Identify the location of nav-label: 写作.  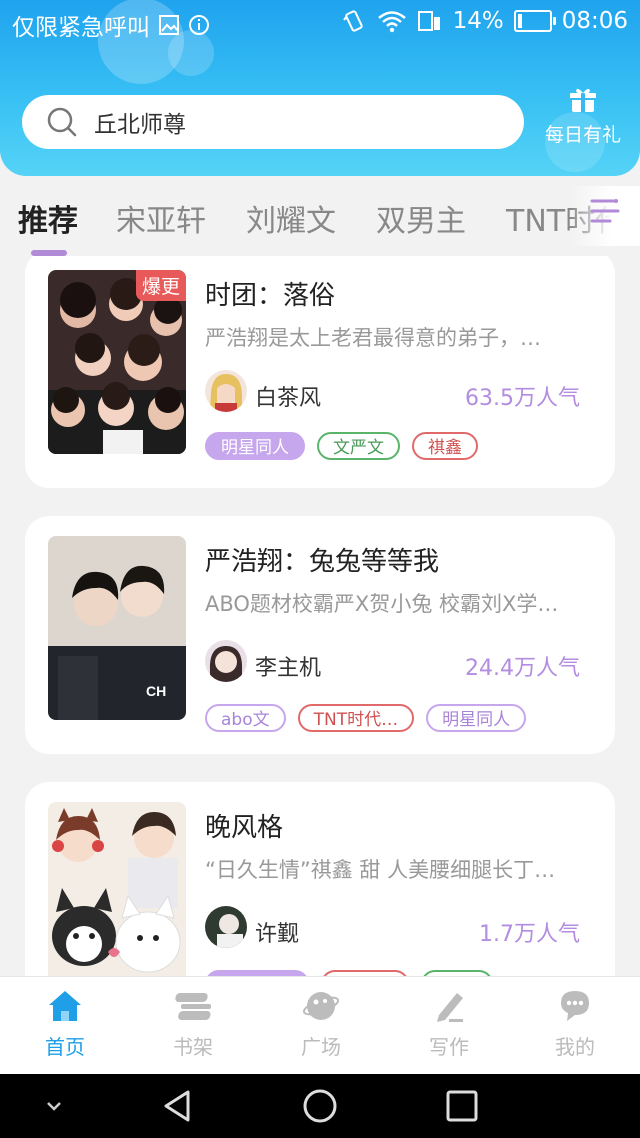
(449, 1047).